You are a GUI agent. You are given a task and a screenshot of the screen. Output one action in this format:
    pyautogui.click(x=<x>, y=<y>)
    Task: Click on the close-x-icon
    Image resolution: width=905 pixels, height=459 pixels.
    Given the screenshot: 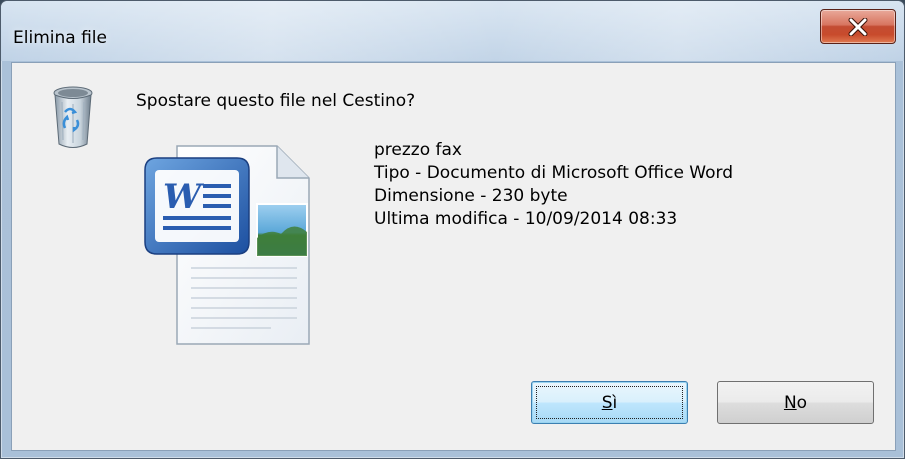 What is the action you would take?
    pyautogui.click(x=858, y=26)
    